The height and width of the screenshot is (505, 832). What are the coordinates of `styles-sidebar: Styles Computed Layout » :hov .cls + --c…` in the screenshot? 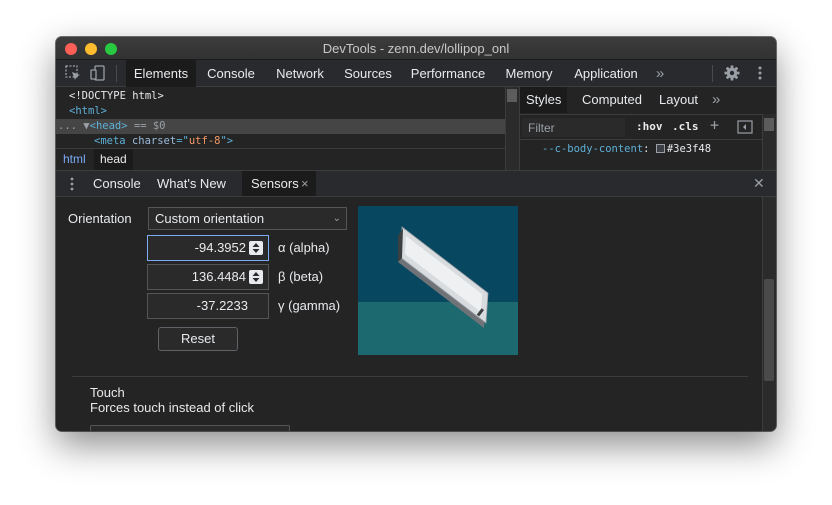 It's located at (647, 128).